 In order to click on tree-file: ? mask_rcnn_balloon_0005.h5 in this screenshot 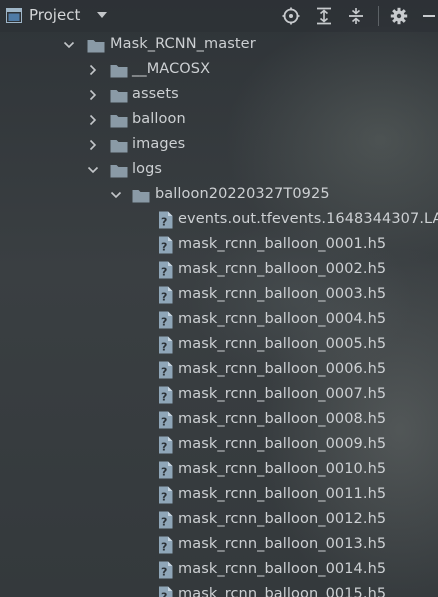, I will do `click(219, 345)`.